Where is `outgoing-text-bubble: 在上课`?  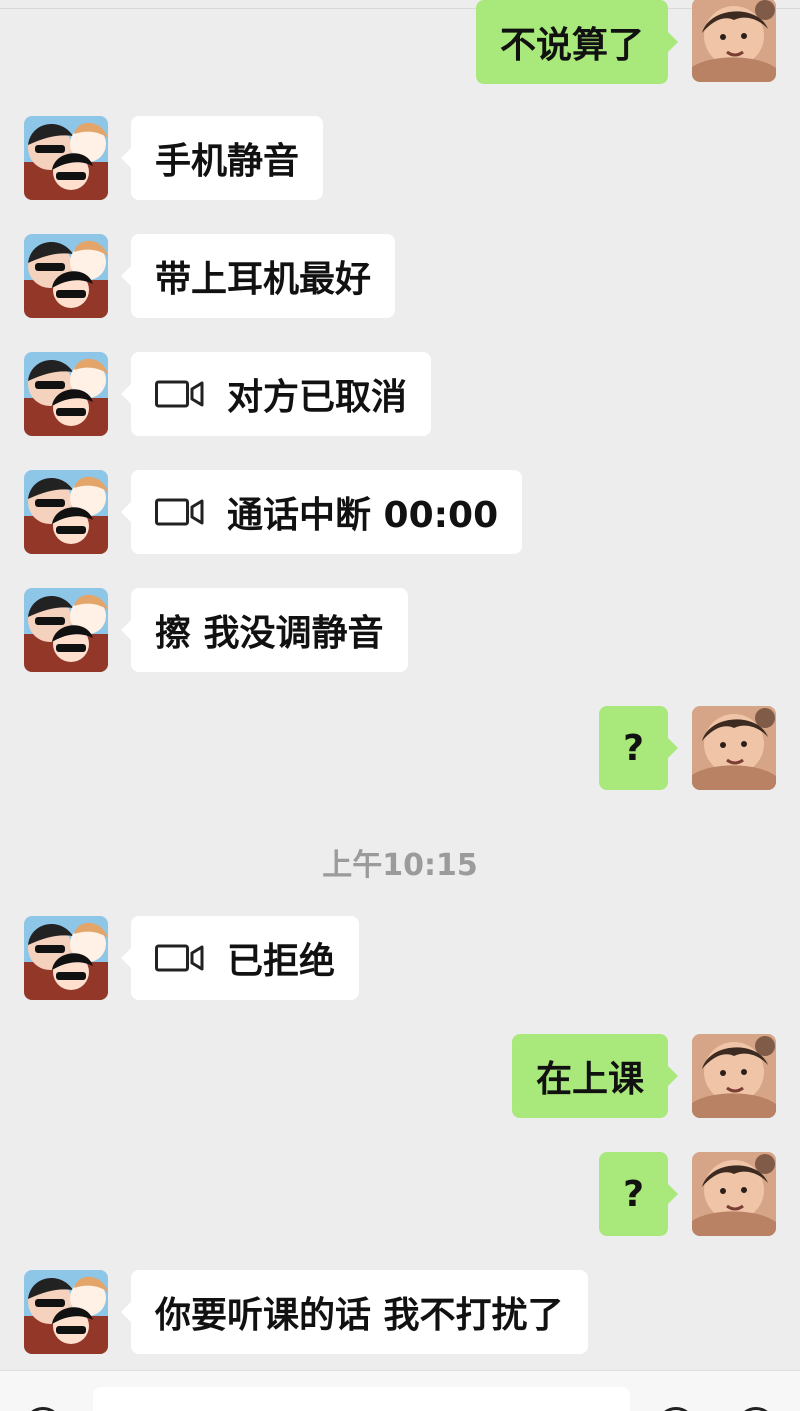 outgoing-text-bubble: 在上课 is located at coordinates (595, 1076).